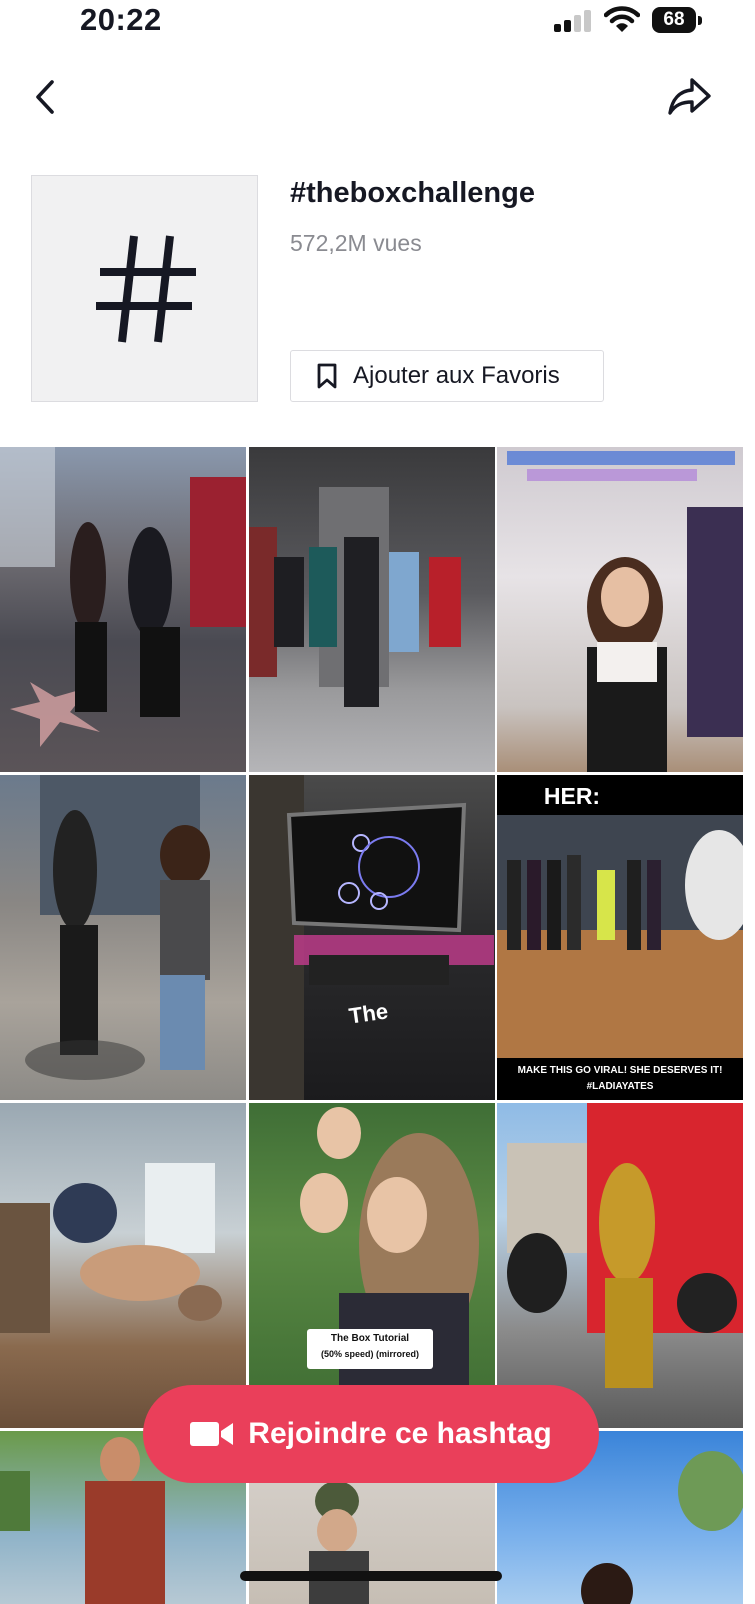 This screenshot has width=755, height=1604. I want to click on hashtag-title: #theboxchallenge, so click(412, 193).